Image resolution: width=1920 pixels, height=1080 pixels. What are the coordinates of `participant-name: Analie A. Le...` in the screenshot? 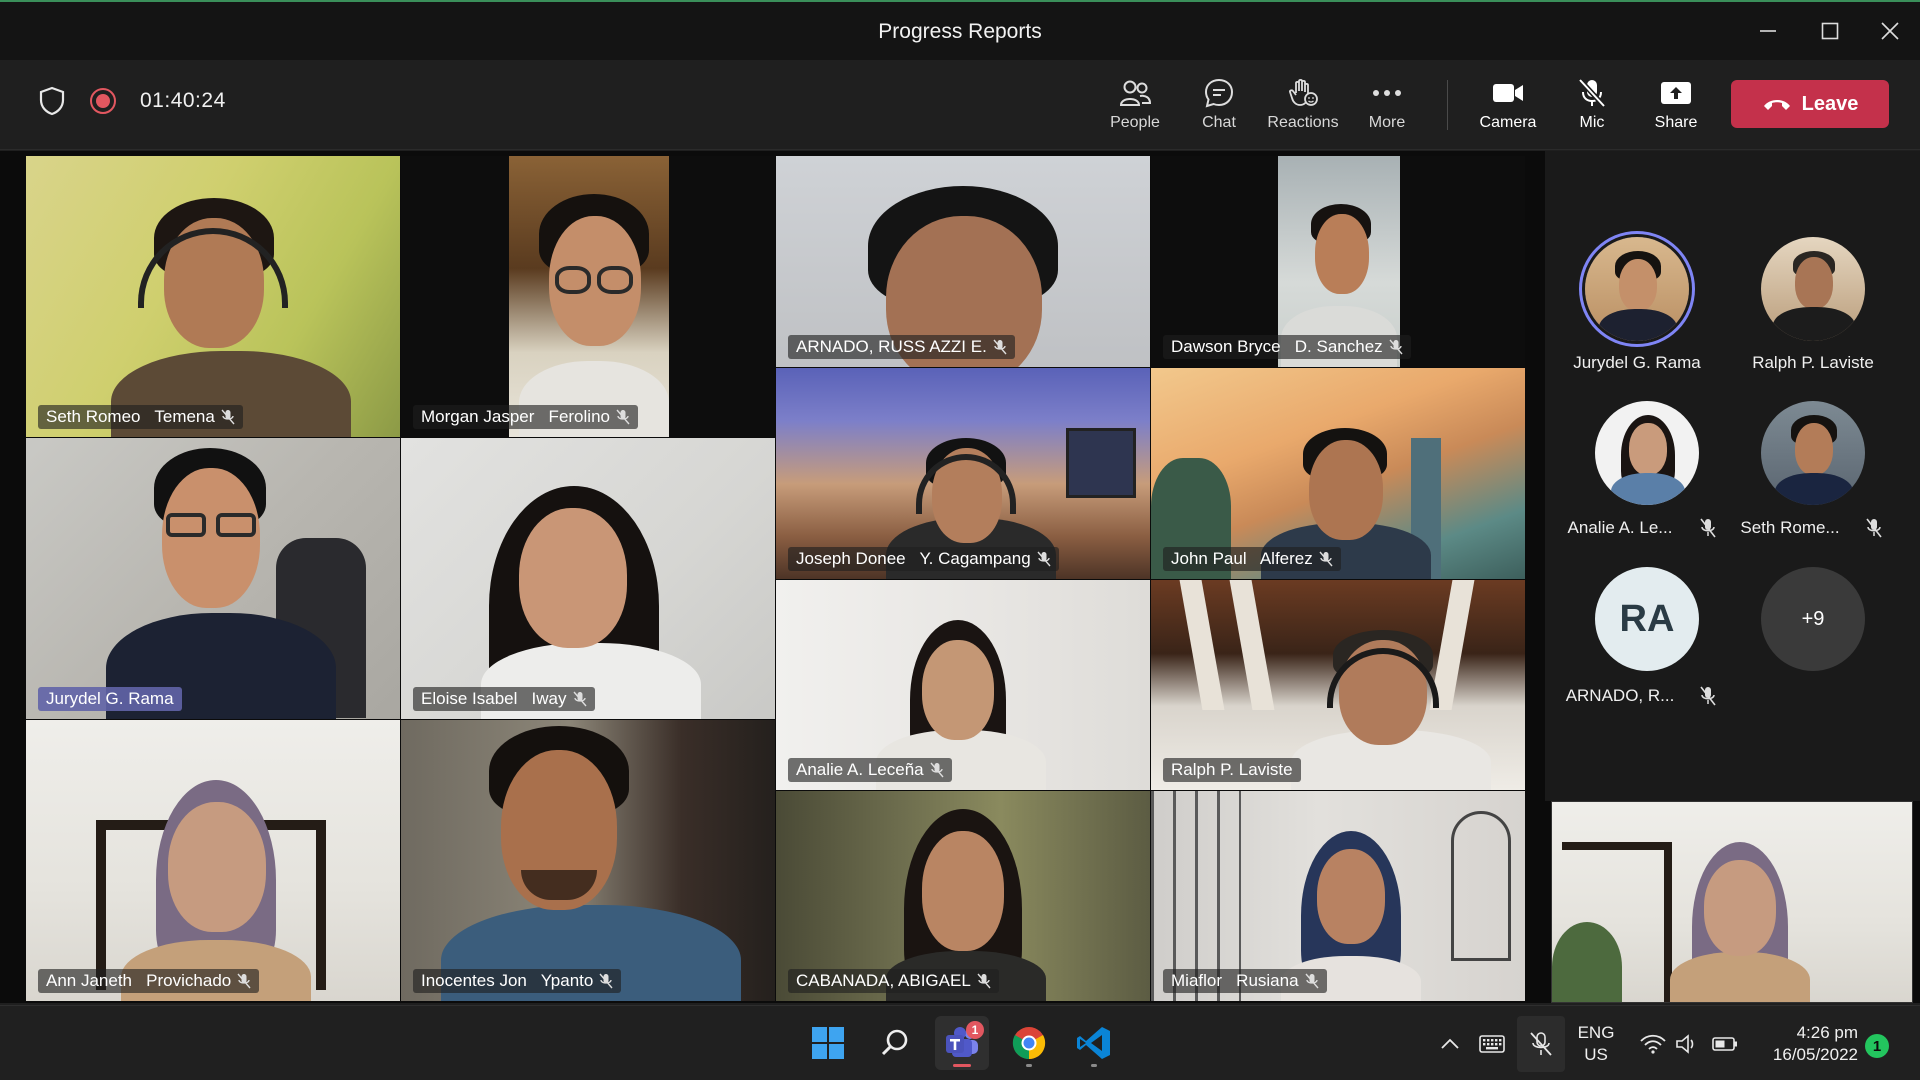 It's located at (1620, 527).